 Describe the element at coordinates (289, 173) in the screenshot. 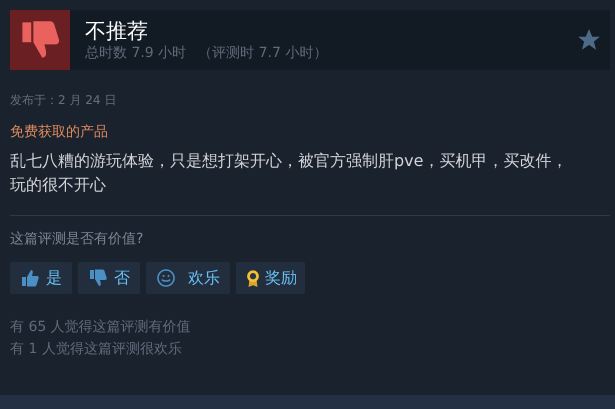

I see `review-text: 乱七八糟的游玩体验，只是想打架开心，被官方强制肝pve，买机甲，买改件，玩的很不开心` at that location.